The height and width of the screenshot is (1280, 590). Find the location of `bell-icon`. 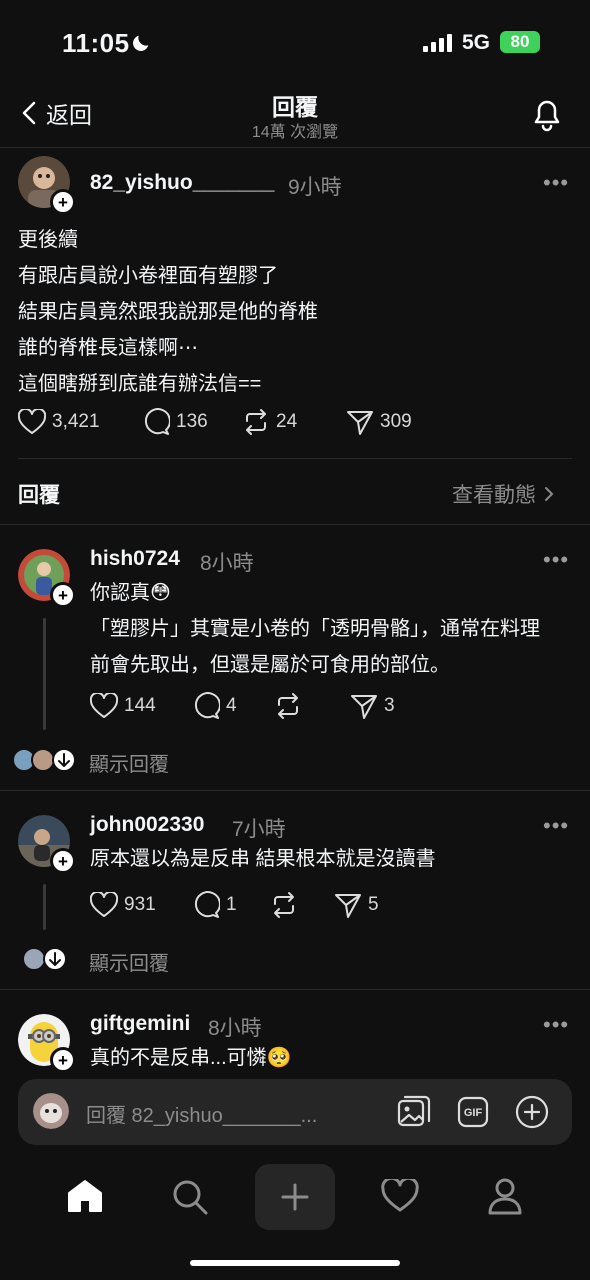

bell-icon is located at coordinates (547, 116).